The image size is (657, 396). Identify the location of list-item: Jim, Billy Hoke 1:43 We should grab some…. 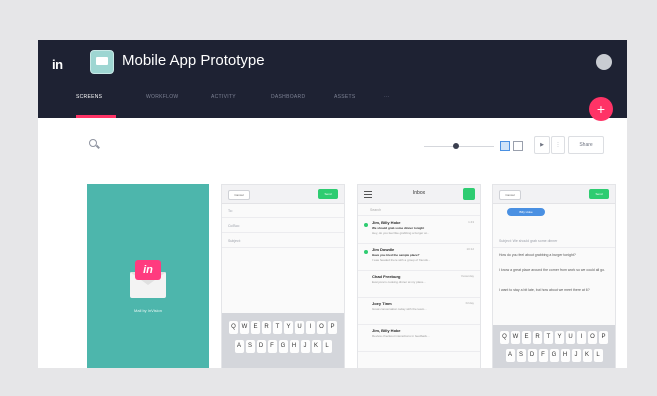
(419, 230).